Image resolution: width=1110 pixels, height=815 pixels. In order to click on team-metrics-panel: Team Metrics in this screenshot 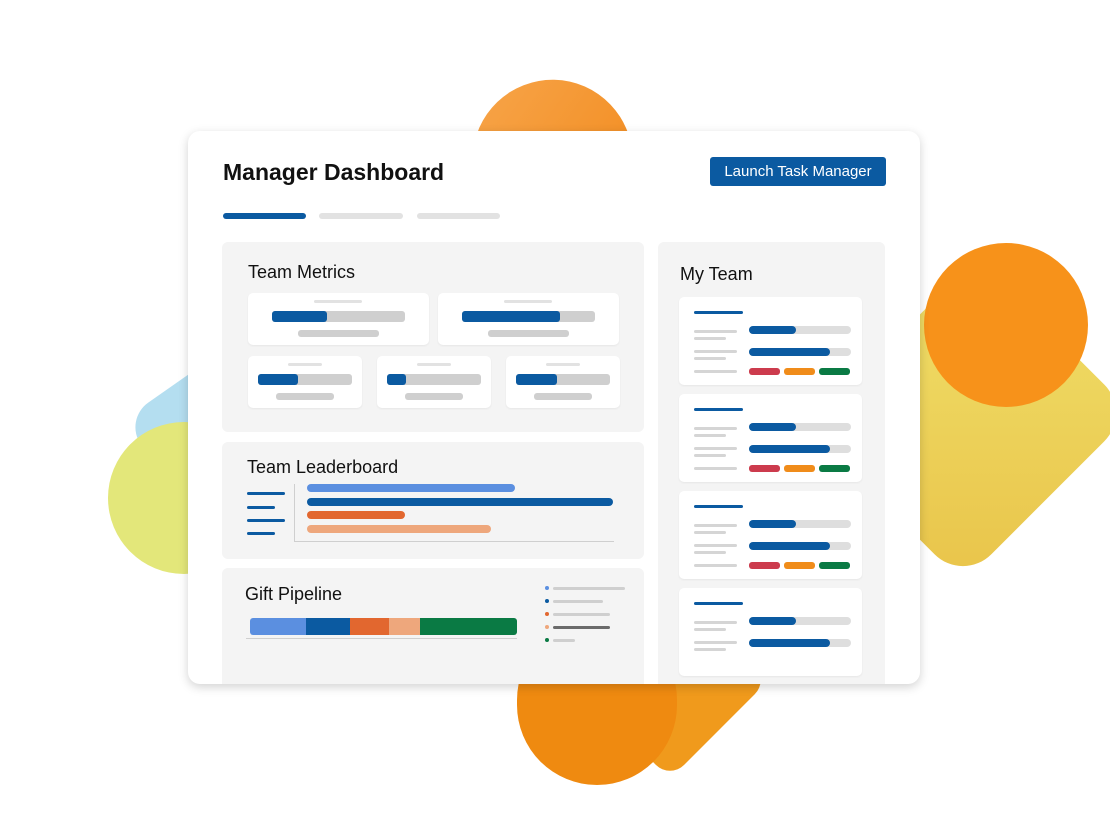, I will do `click(433, 337)`.